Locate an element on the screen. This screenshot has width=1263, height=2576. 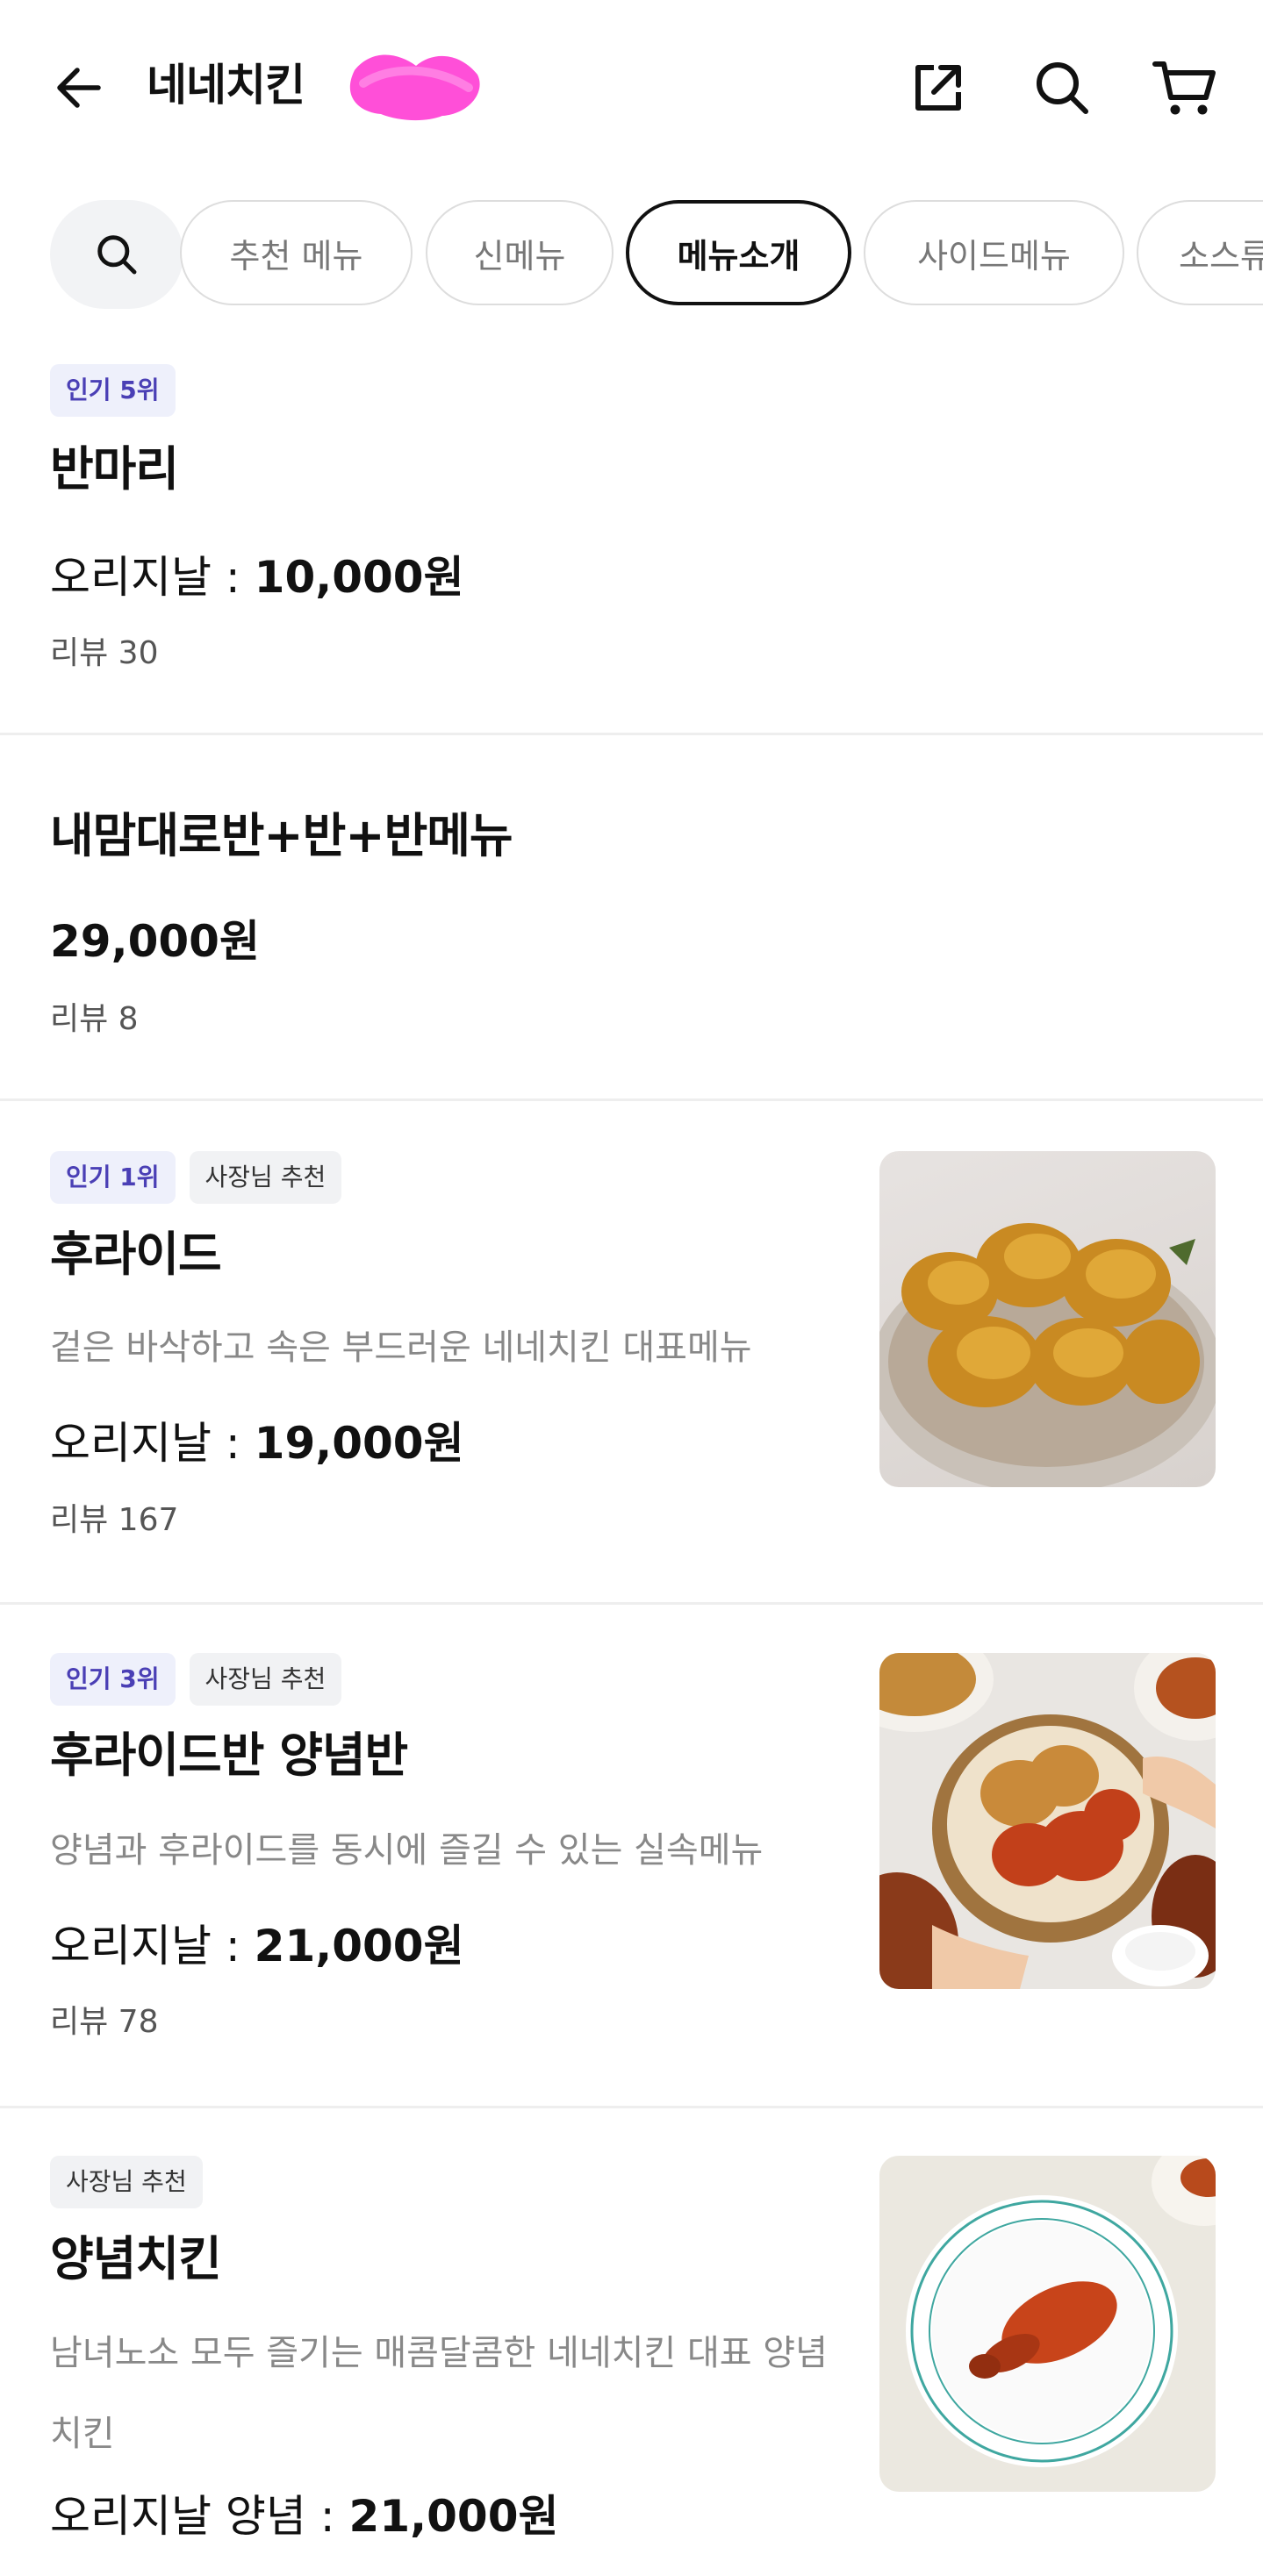
popular-rank-badge: 인기 5위 is located at coordinates (113, 390).